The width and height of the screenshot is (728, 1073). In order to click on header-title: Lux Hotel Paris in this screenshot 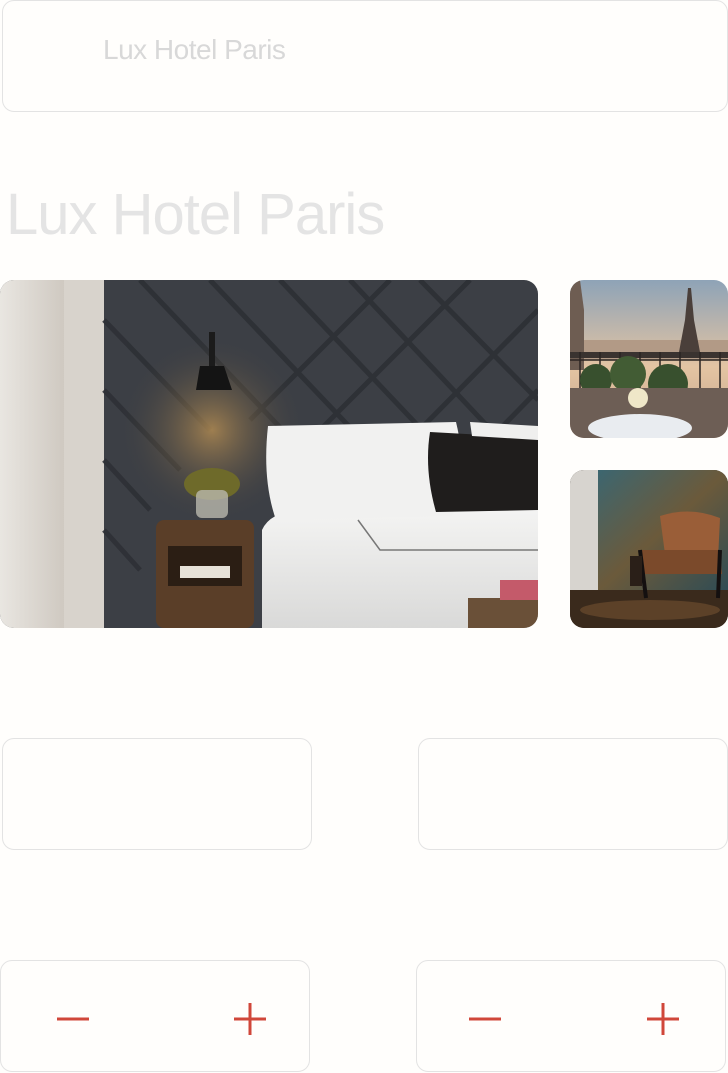, I will do `click(194, 49)`.